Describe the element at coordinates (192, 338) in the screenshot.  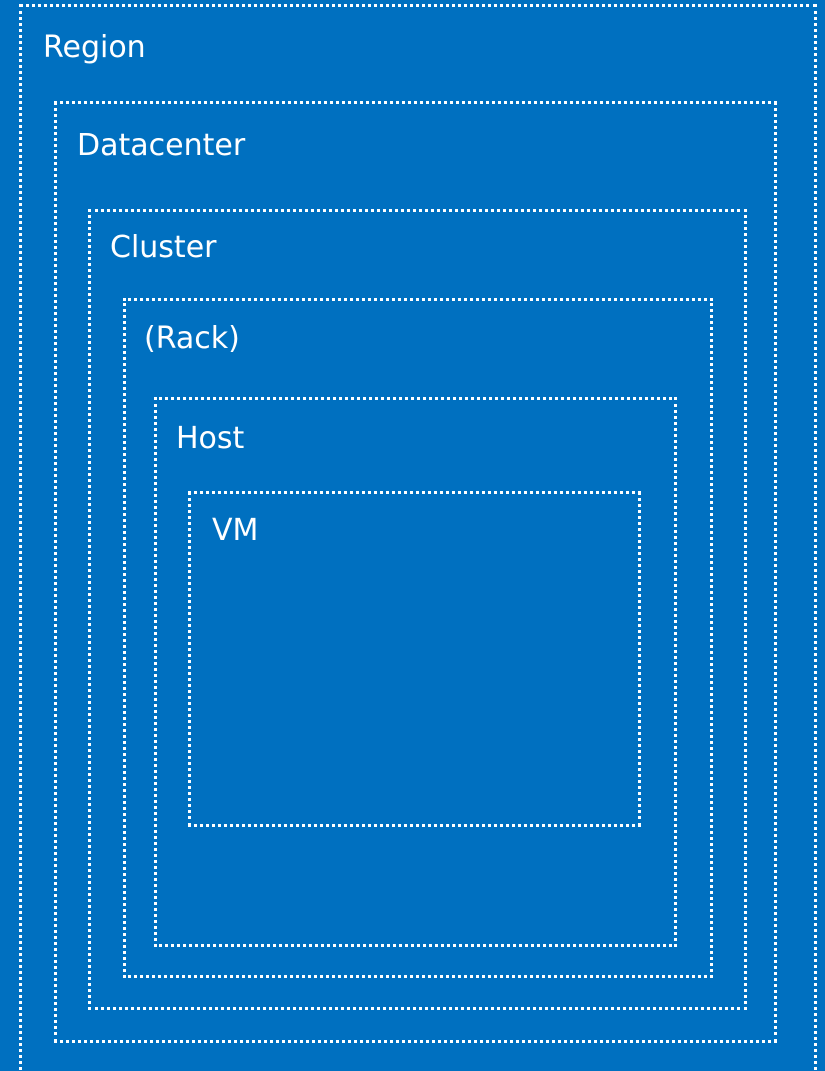
I see `rack-label: (Rack)` at that location.